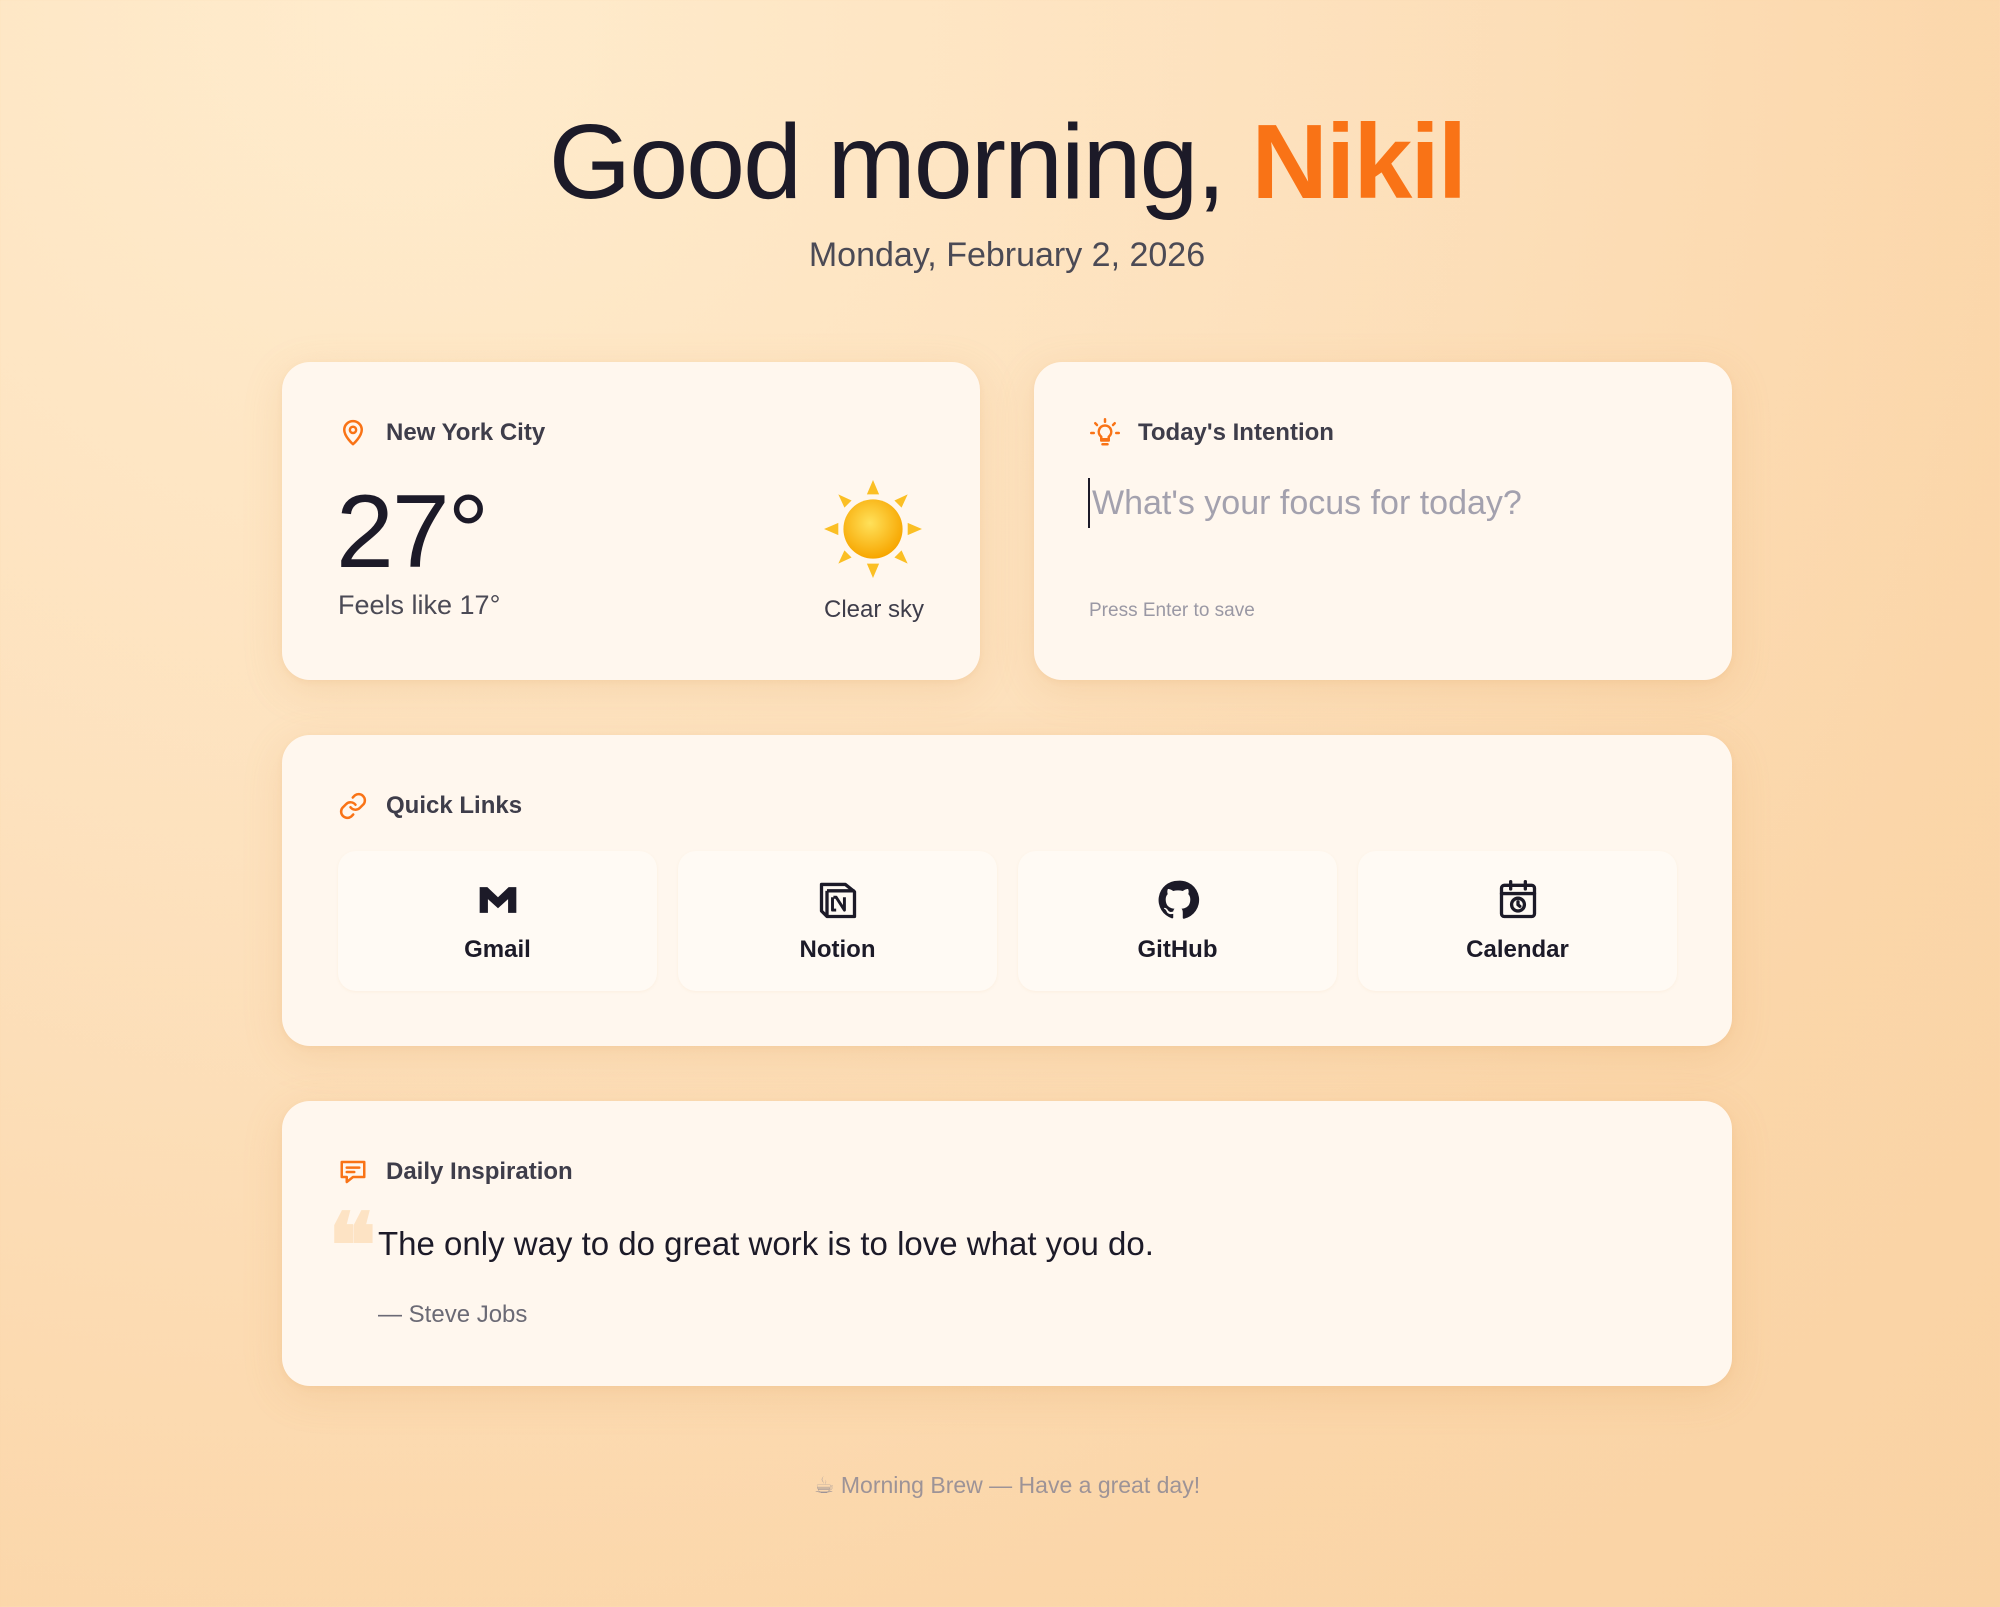 The width and height of the screenshot is (2000, 1607). What do you see at coordinates (352, 1246) in the screenshot?
I see `quote-mark-icon: ❝` at bounding box center [352, 1246].